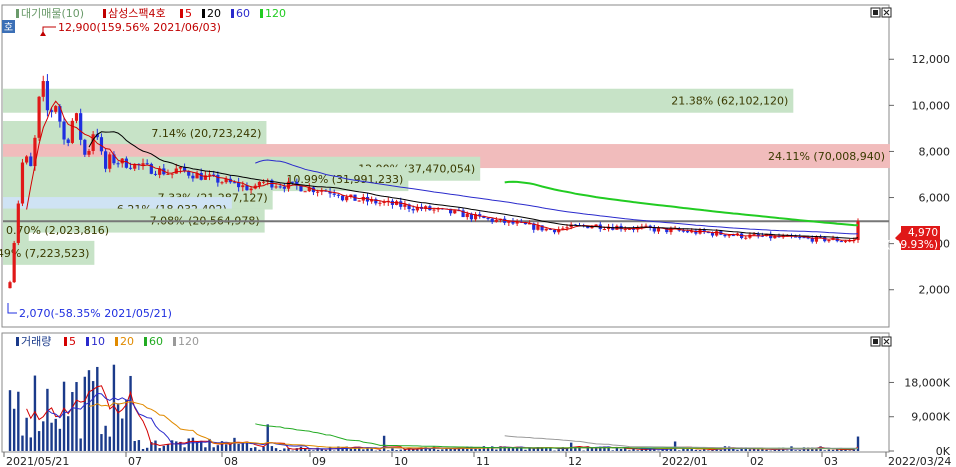 The width and height of the screenshot is (956, 467). Describe the element at coordinates (923, 233) in the screenshot. I see `current-price-value: 4,970` at that location.